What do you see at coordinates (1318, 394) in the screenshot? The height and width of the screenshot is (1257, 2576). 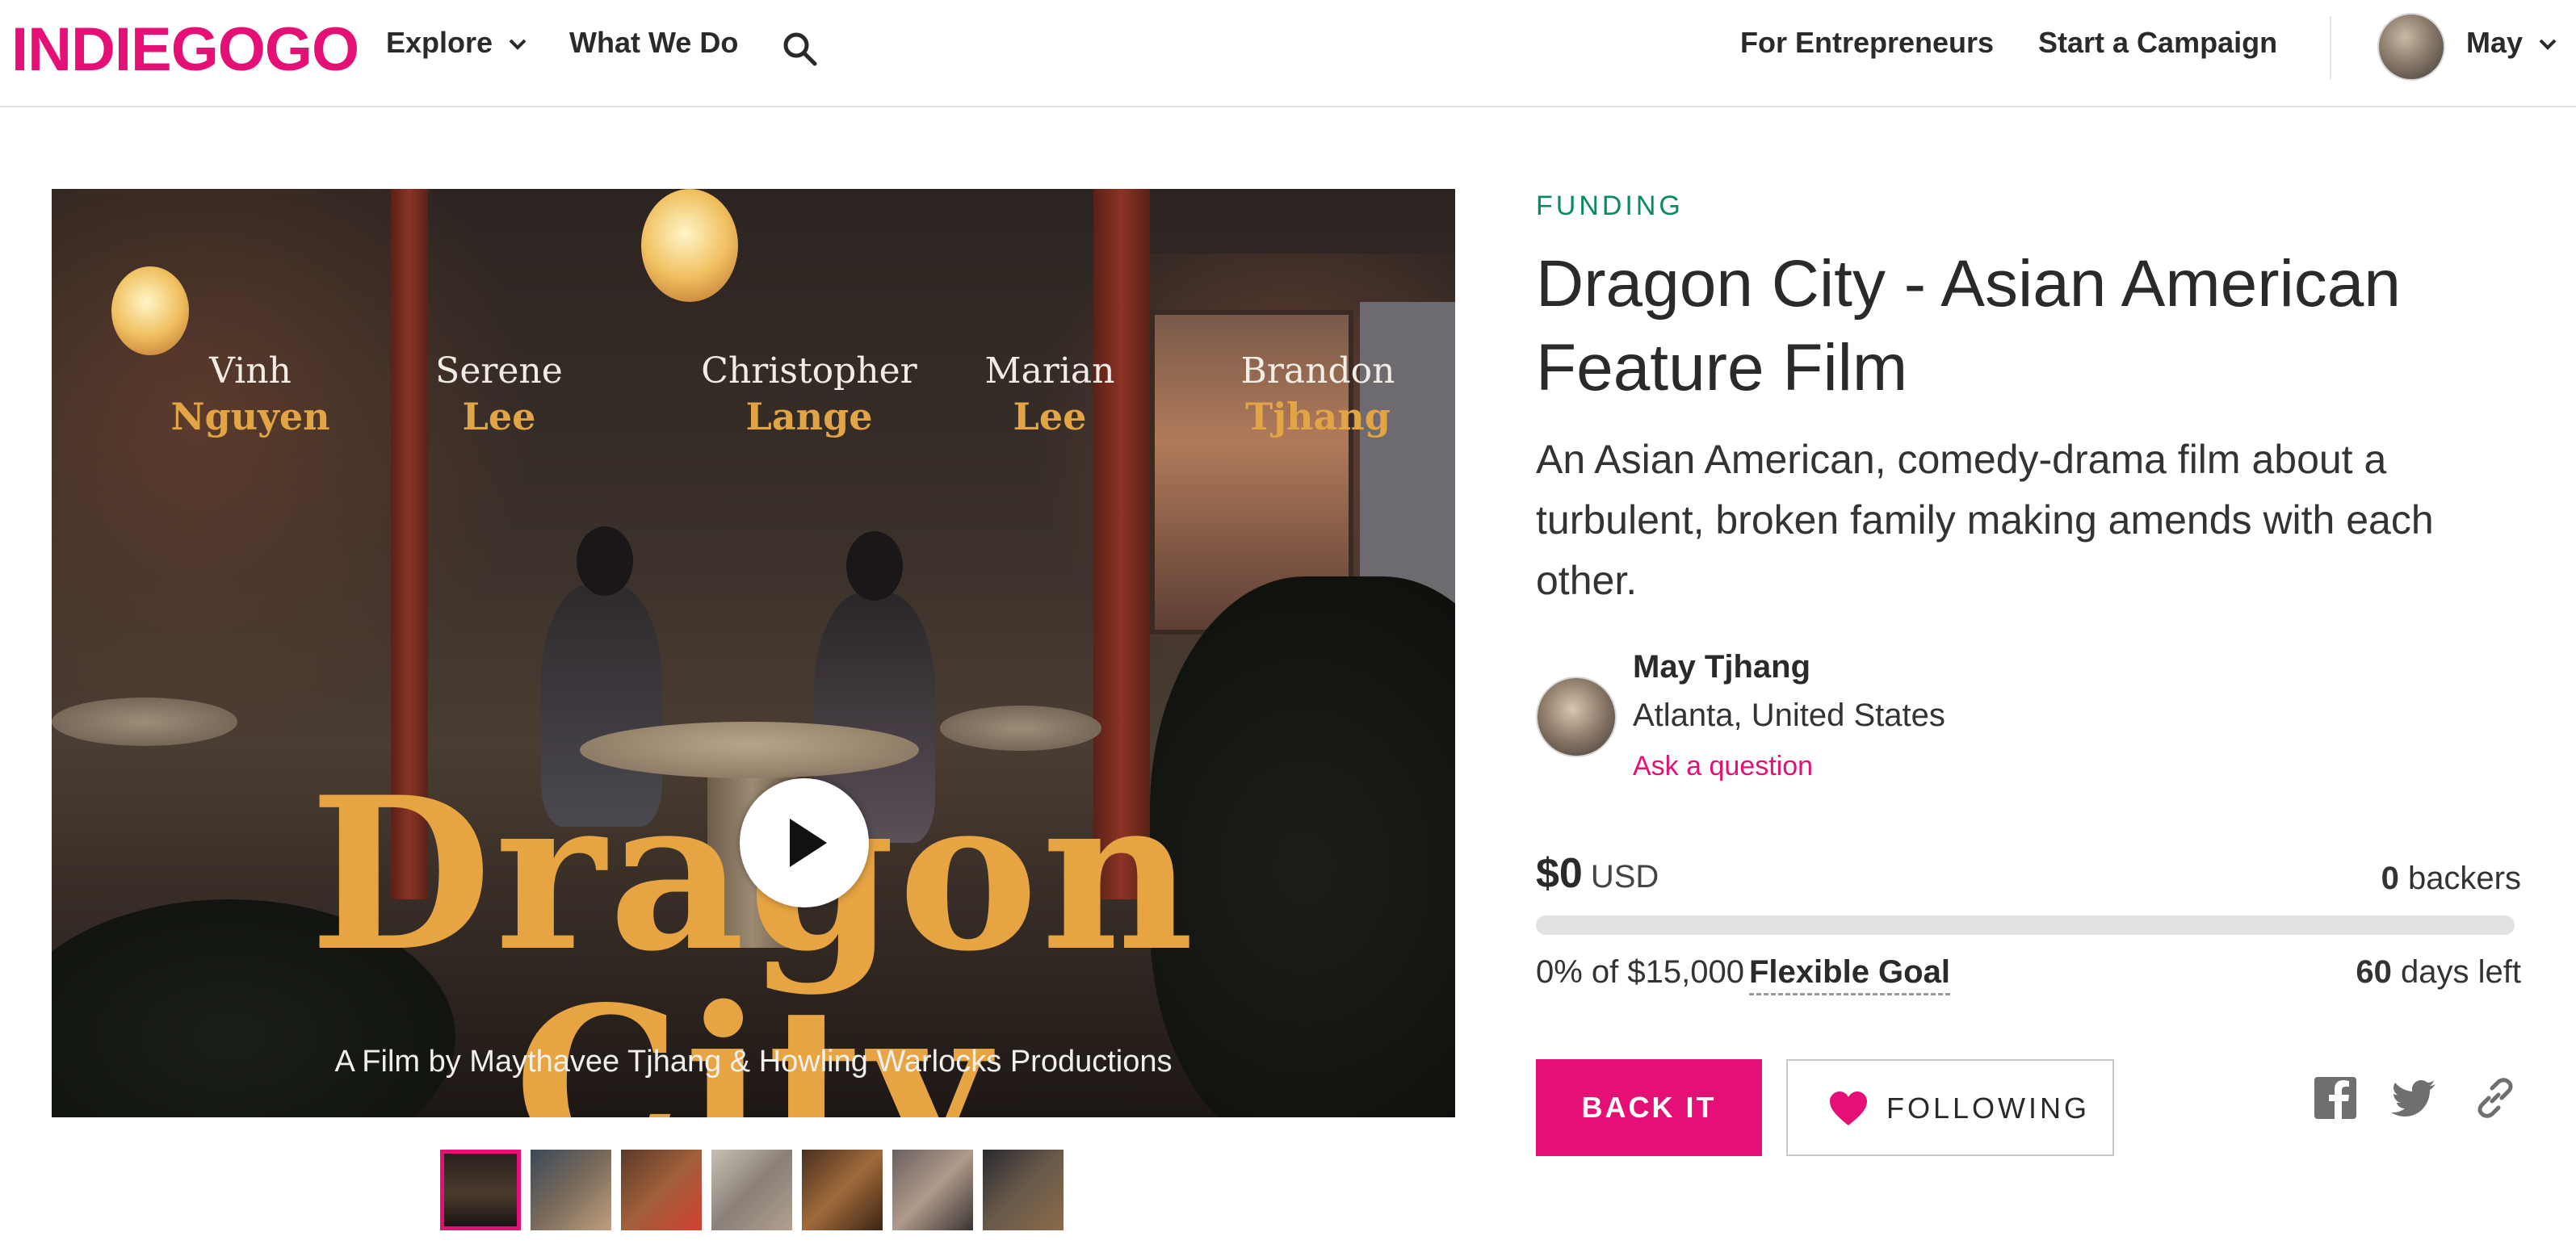 I see `cast-credit: Brandon Tjhang` at bounding box center [1318, 394].